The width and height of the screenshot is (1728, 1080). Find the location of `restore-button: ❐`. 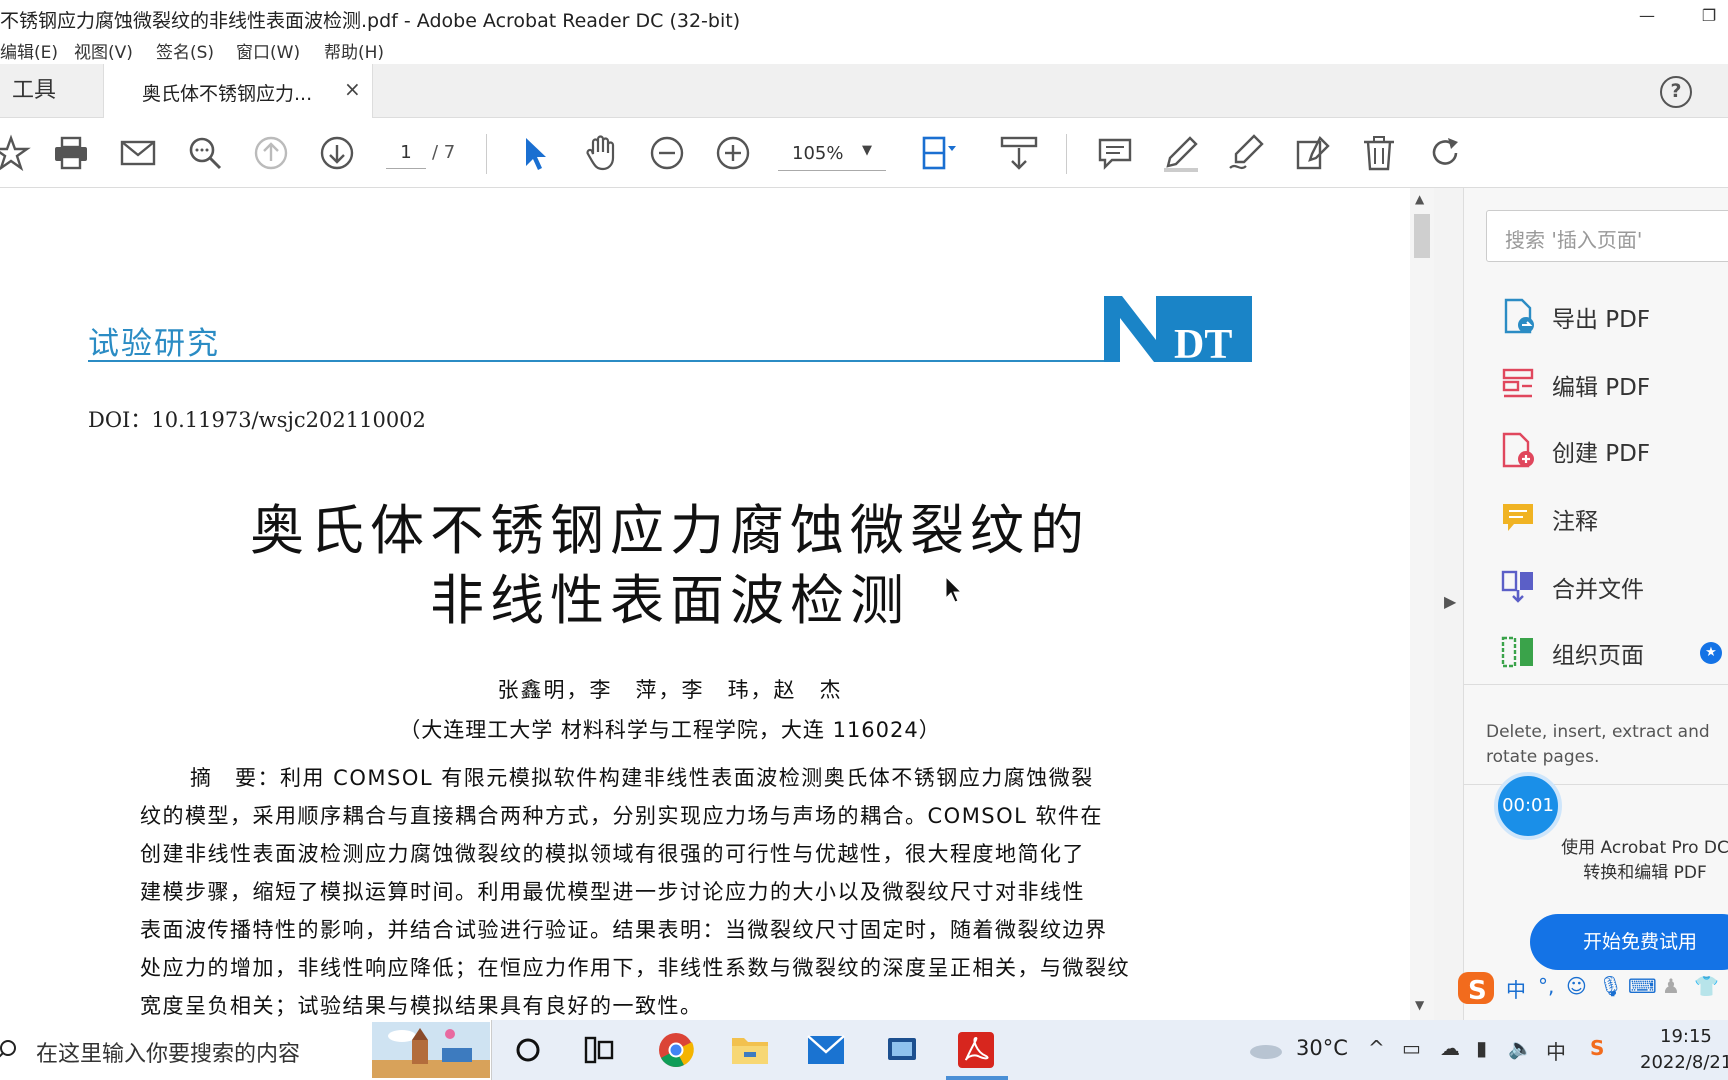

restore-button: ❐ is located at coordinates (1707, 17).